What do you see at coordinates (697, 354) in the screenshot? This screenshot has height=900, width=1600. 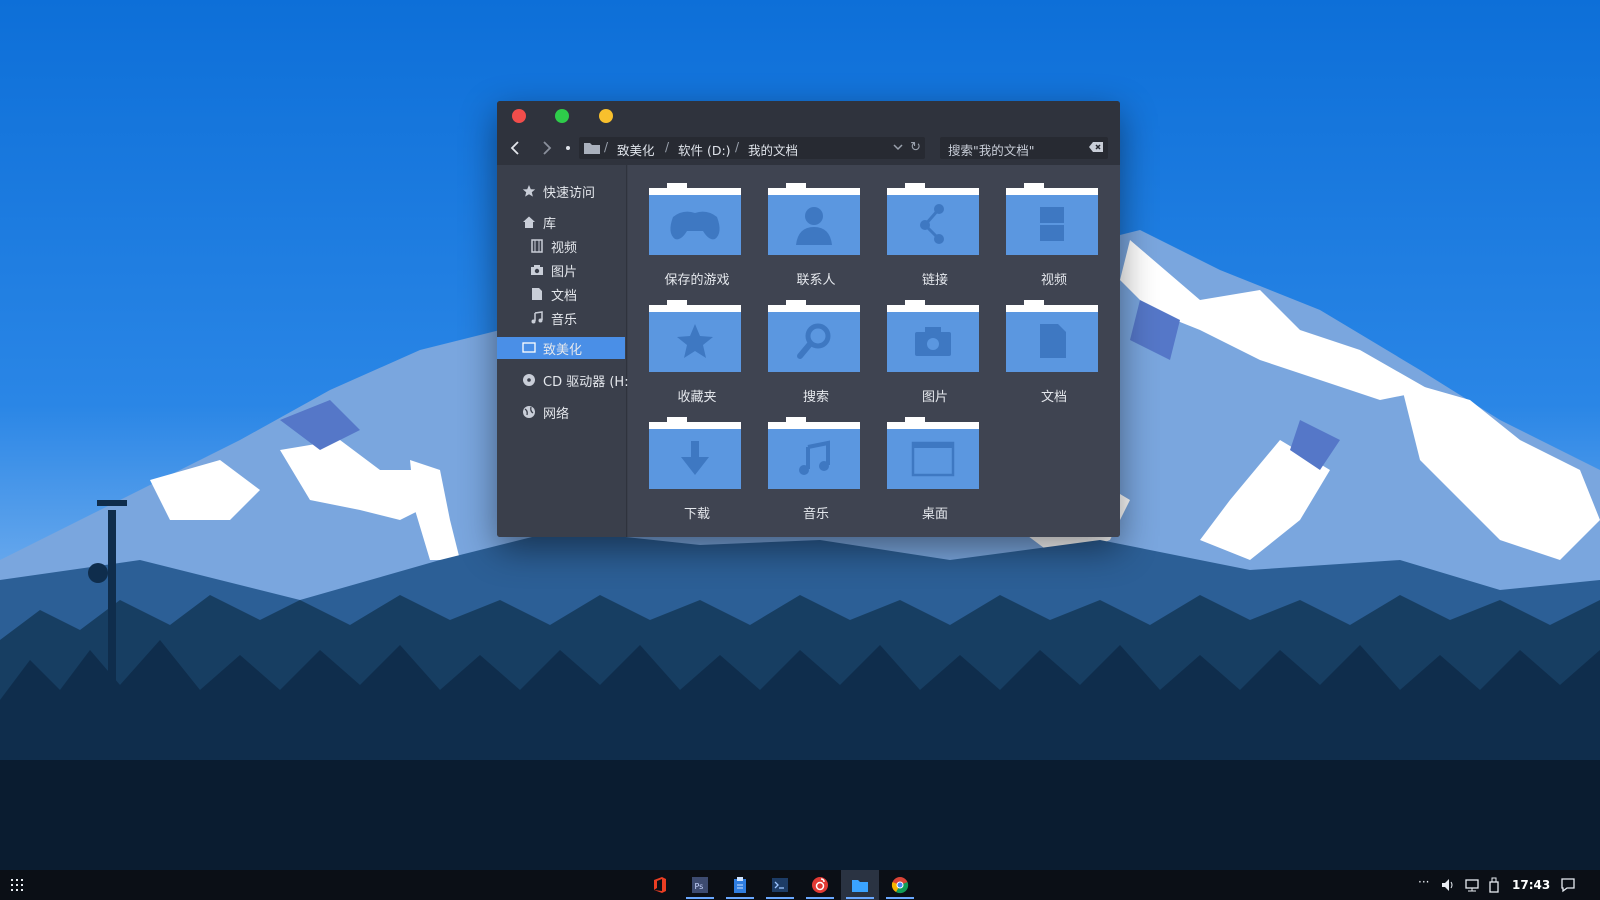 I see `folder-favorites: 收藏夹` at bounding box center [697, 354].